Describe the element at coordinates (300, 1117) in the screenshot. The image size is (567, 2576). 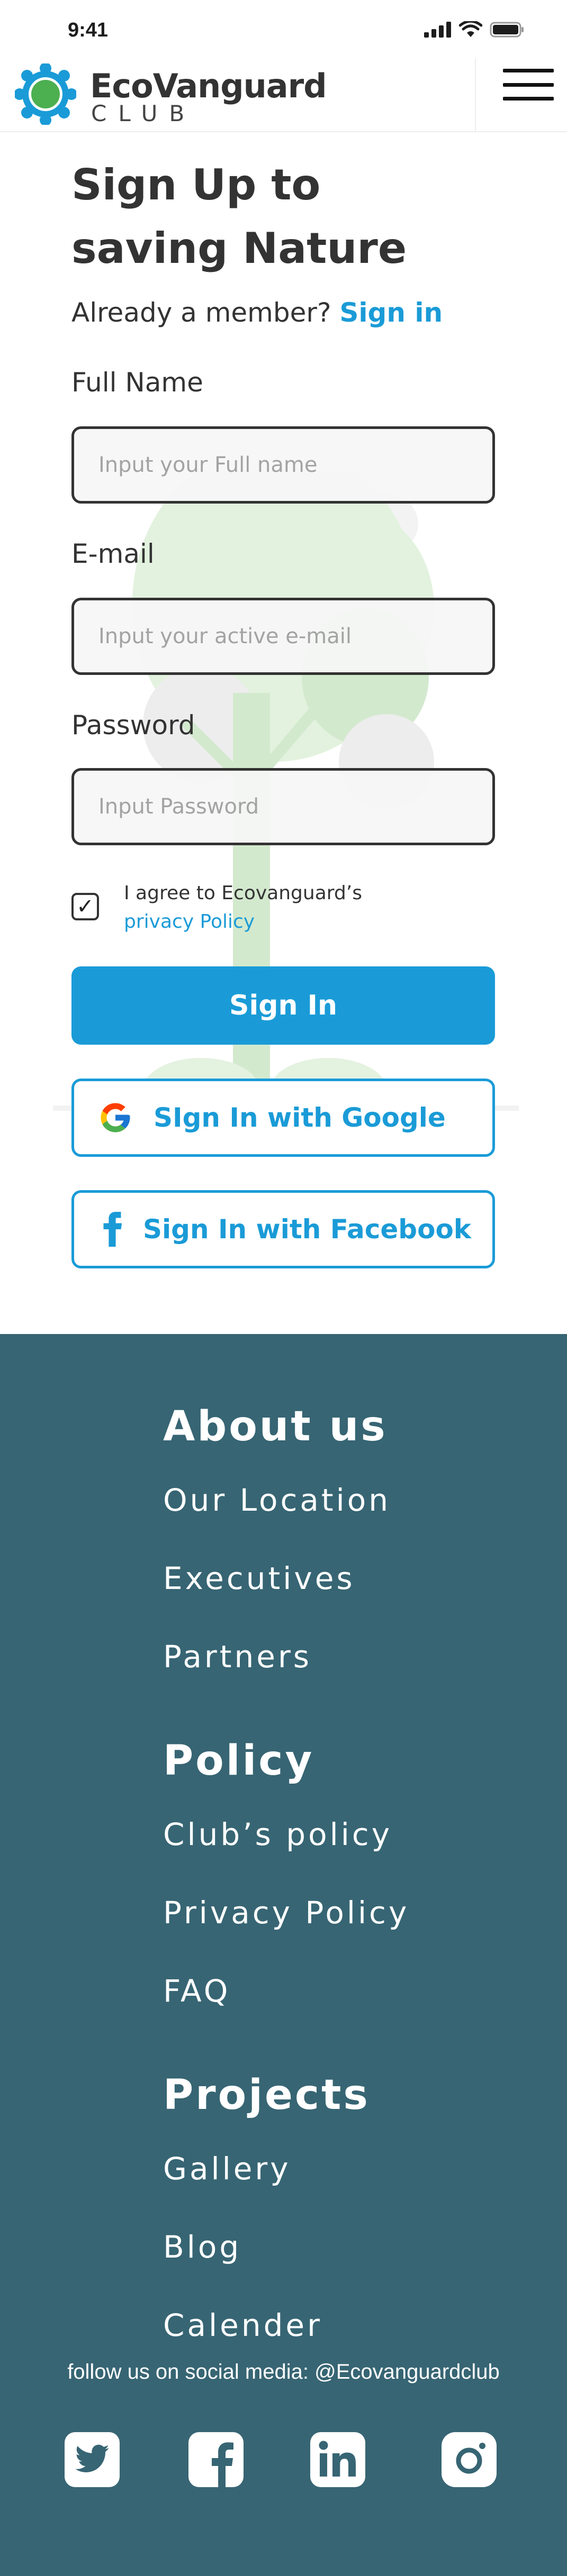
I see `google-button-label: SIgn In with Google` at that location.